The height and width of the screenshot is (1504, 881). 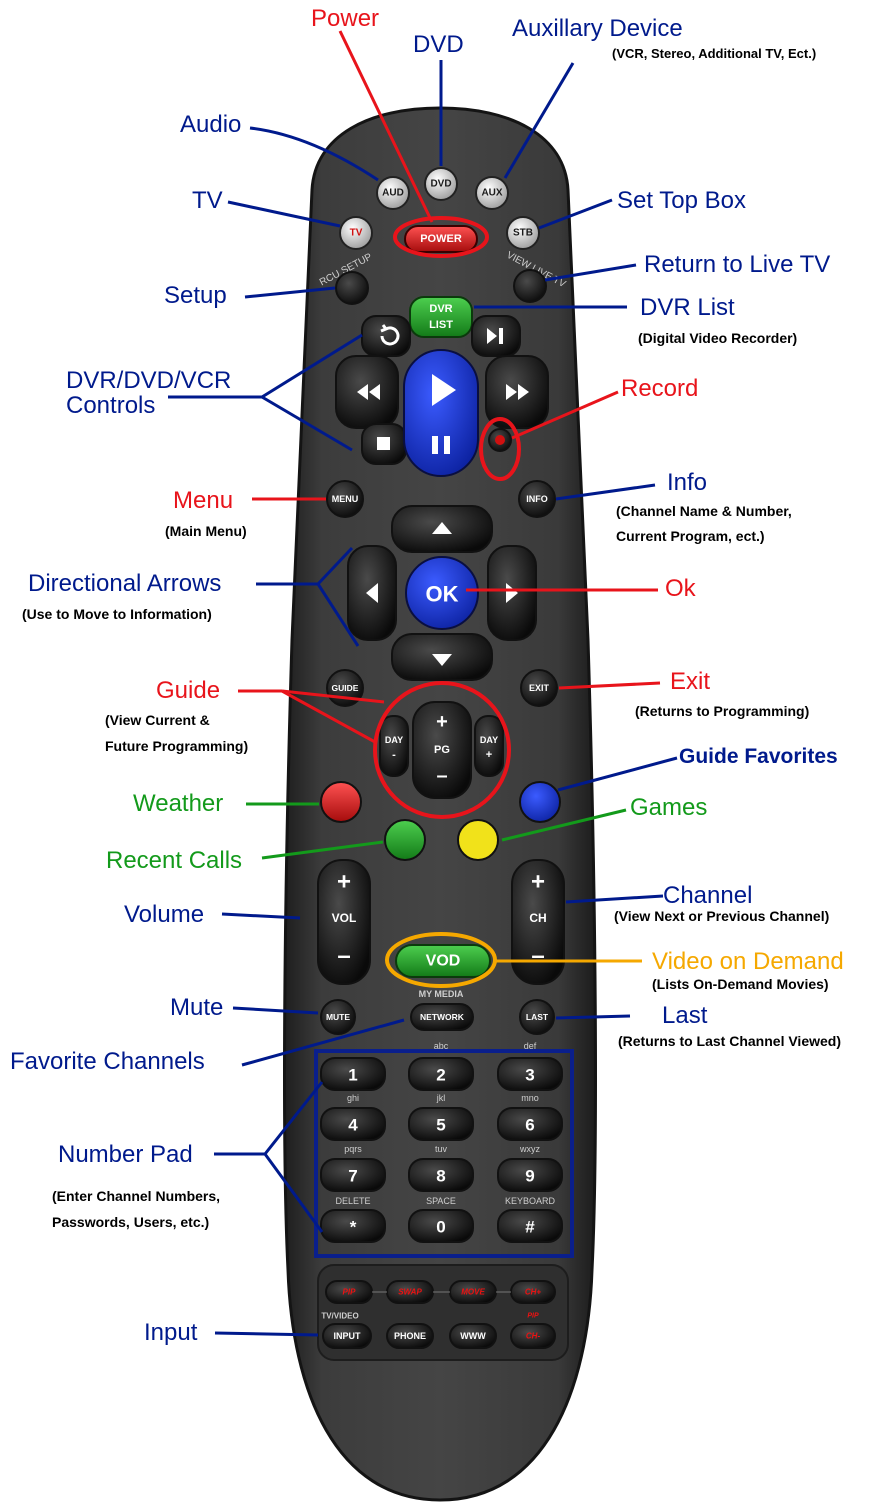 What do you see at coordinates (353, 1226) in the screenshot?
I see `key-star: *` at bounding box center [353, 1226].